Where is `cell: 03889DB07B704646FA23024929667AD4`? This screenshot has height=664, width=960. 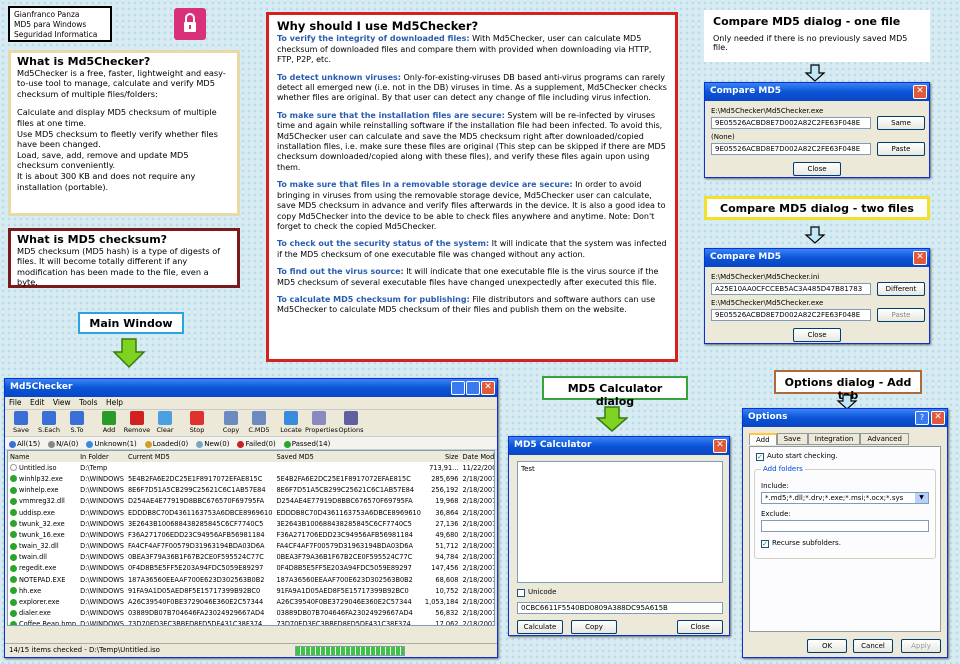 cell: 03889DB07B704646FA23024929667AD4 is located at coordinates (344, 613).